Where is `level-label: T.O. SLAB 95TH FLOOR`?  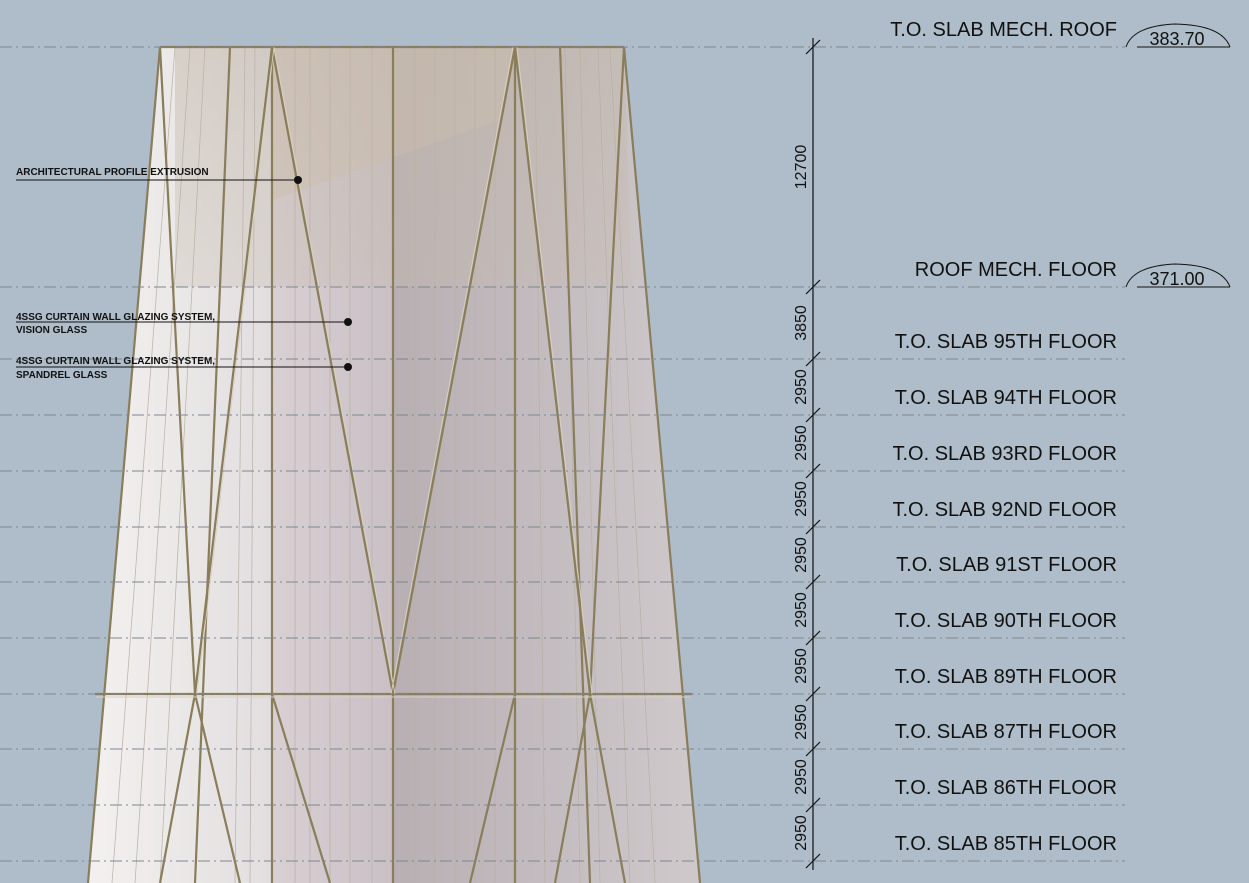
level-label: T.O. SLAB 95TH FLOOR is located at coordinates (1006, 342).